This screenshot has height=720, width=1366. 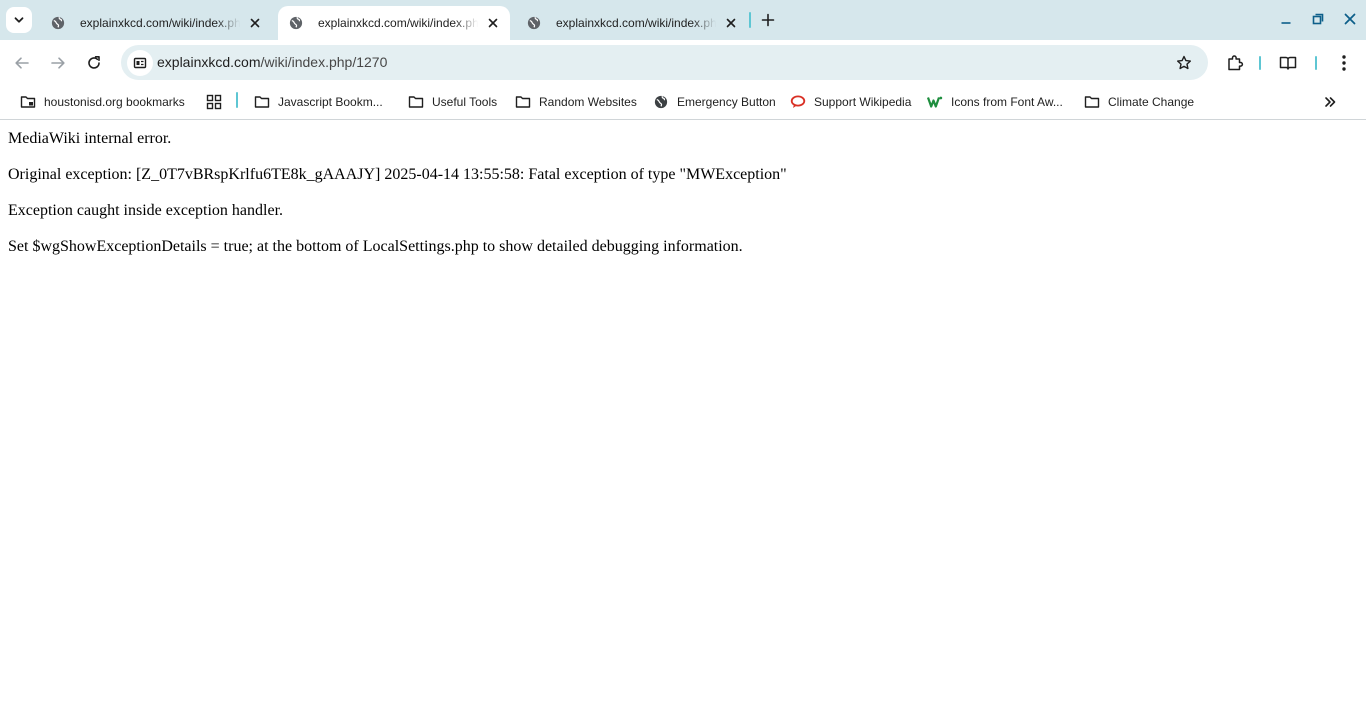 I want to click on reload-icon, so click(x=94, y=63).